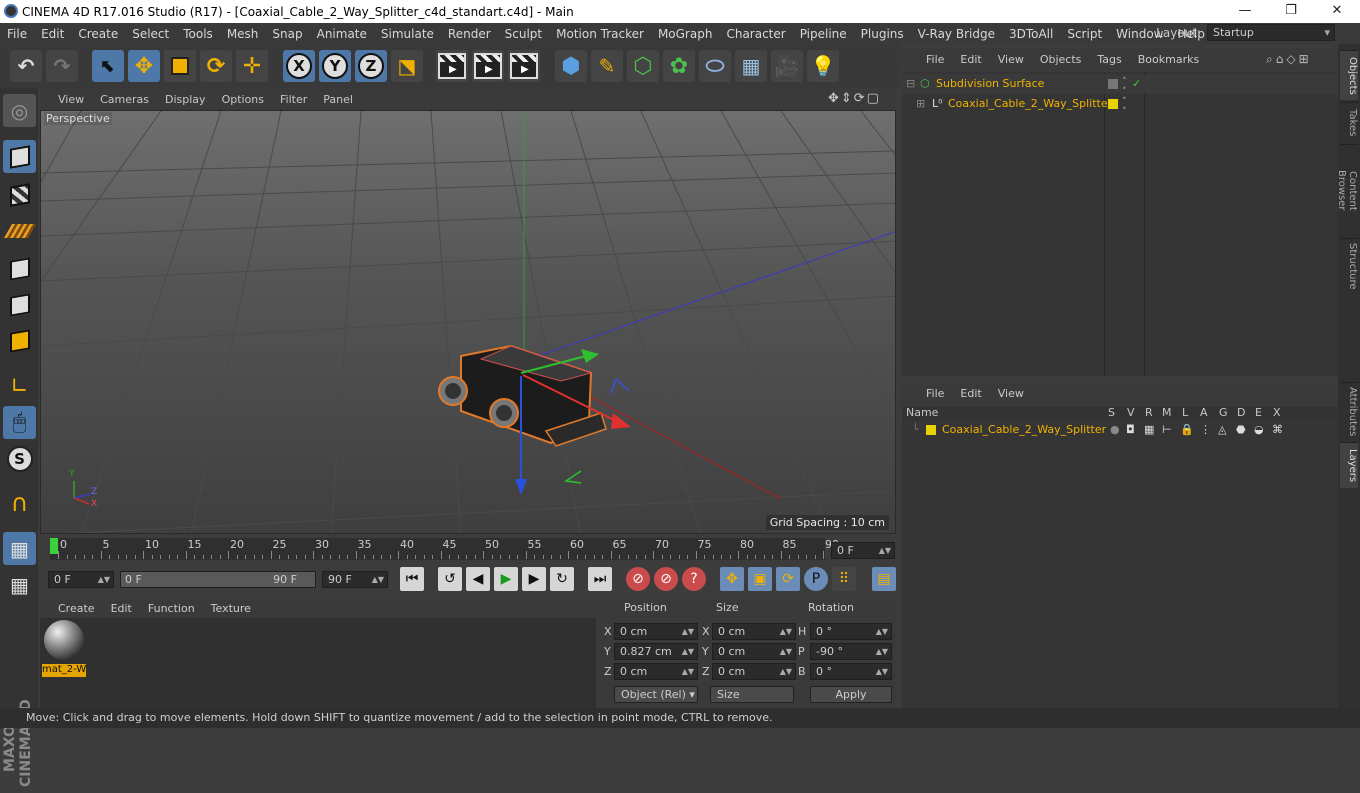  I want to click on material-menu-create: Create, so click(71, 608).